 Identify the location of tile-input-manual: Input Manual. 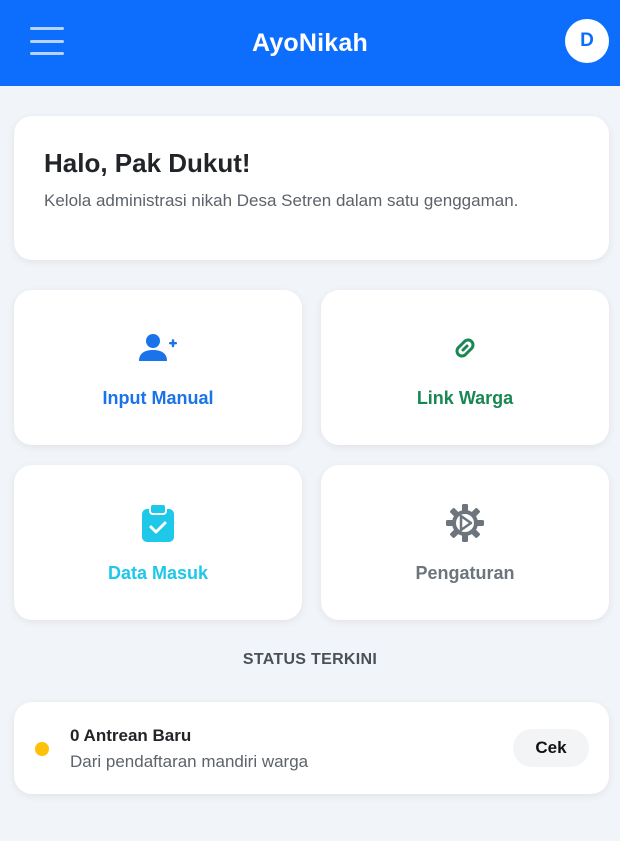
(158, 367).